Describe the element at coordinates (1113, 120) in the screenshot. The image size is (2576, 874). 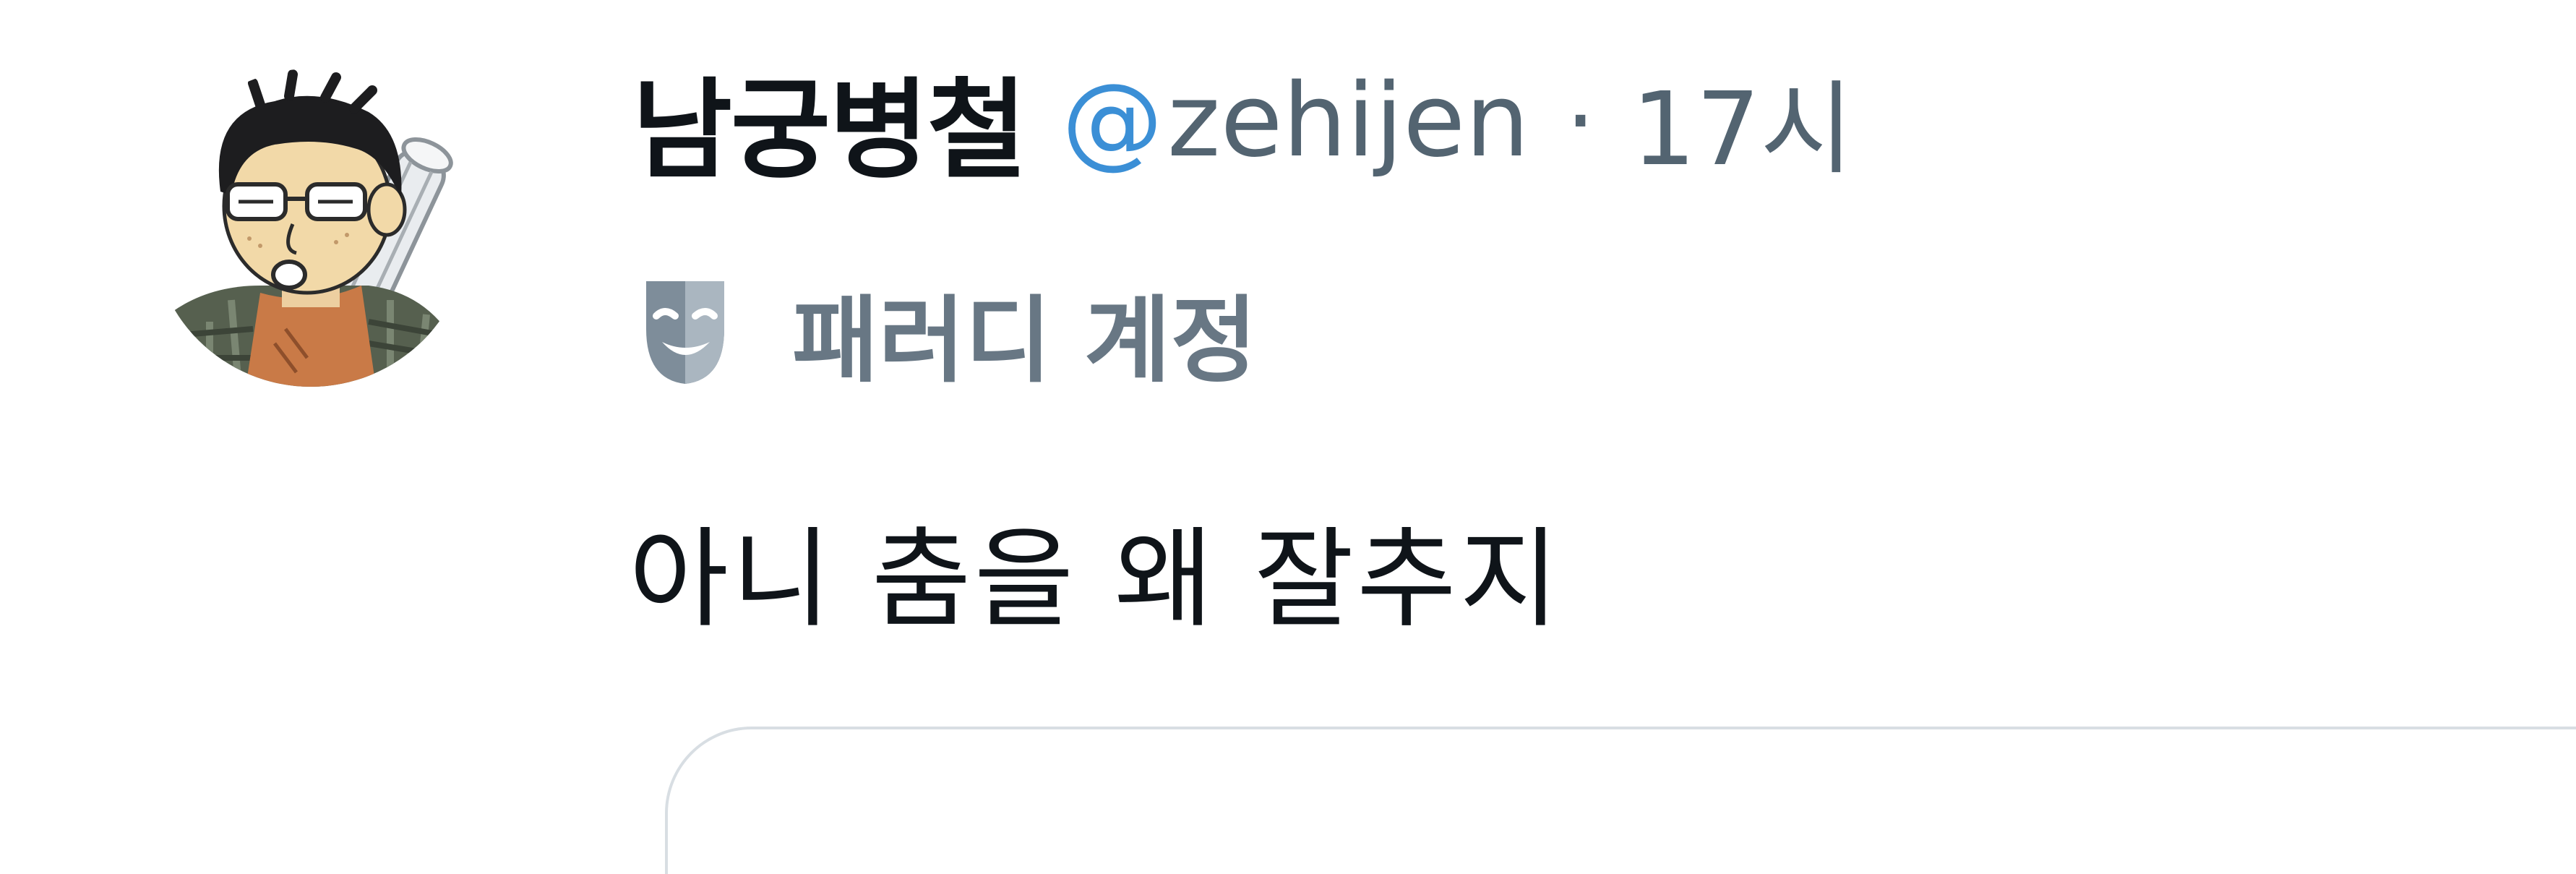
I see `at-sign: @` at that location.